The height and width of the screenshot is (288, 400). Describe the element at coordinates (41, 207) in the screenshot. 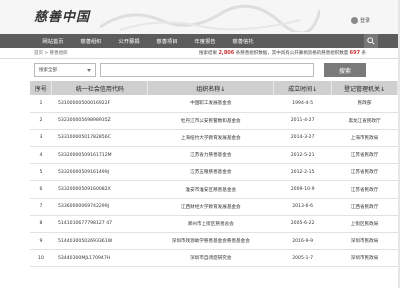

I see `cell-no: 7` at that location.